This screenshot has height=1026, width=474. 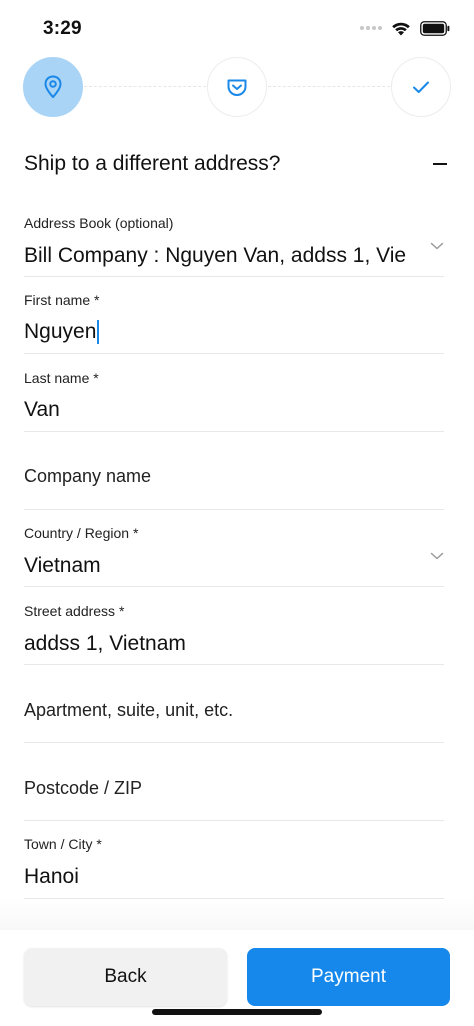 I want to click on country-select: Country / Region * Vietnam, so click(x=234, y=551).